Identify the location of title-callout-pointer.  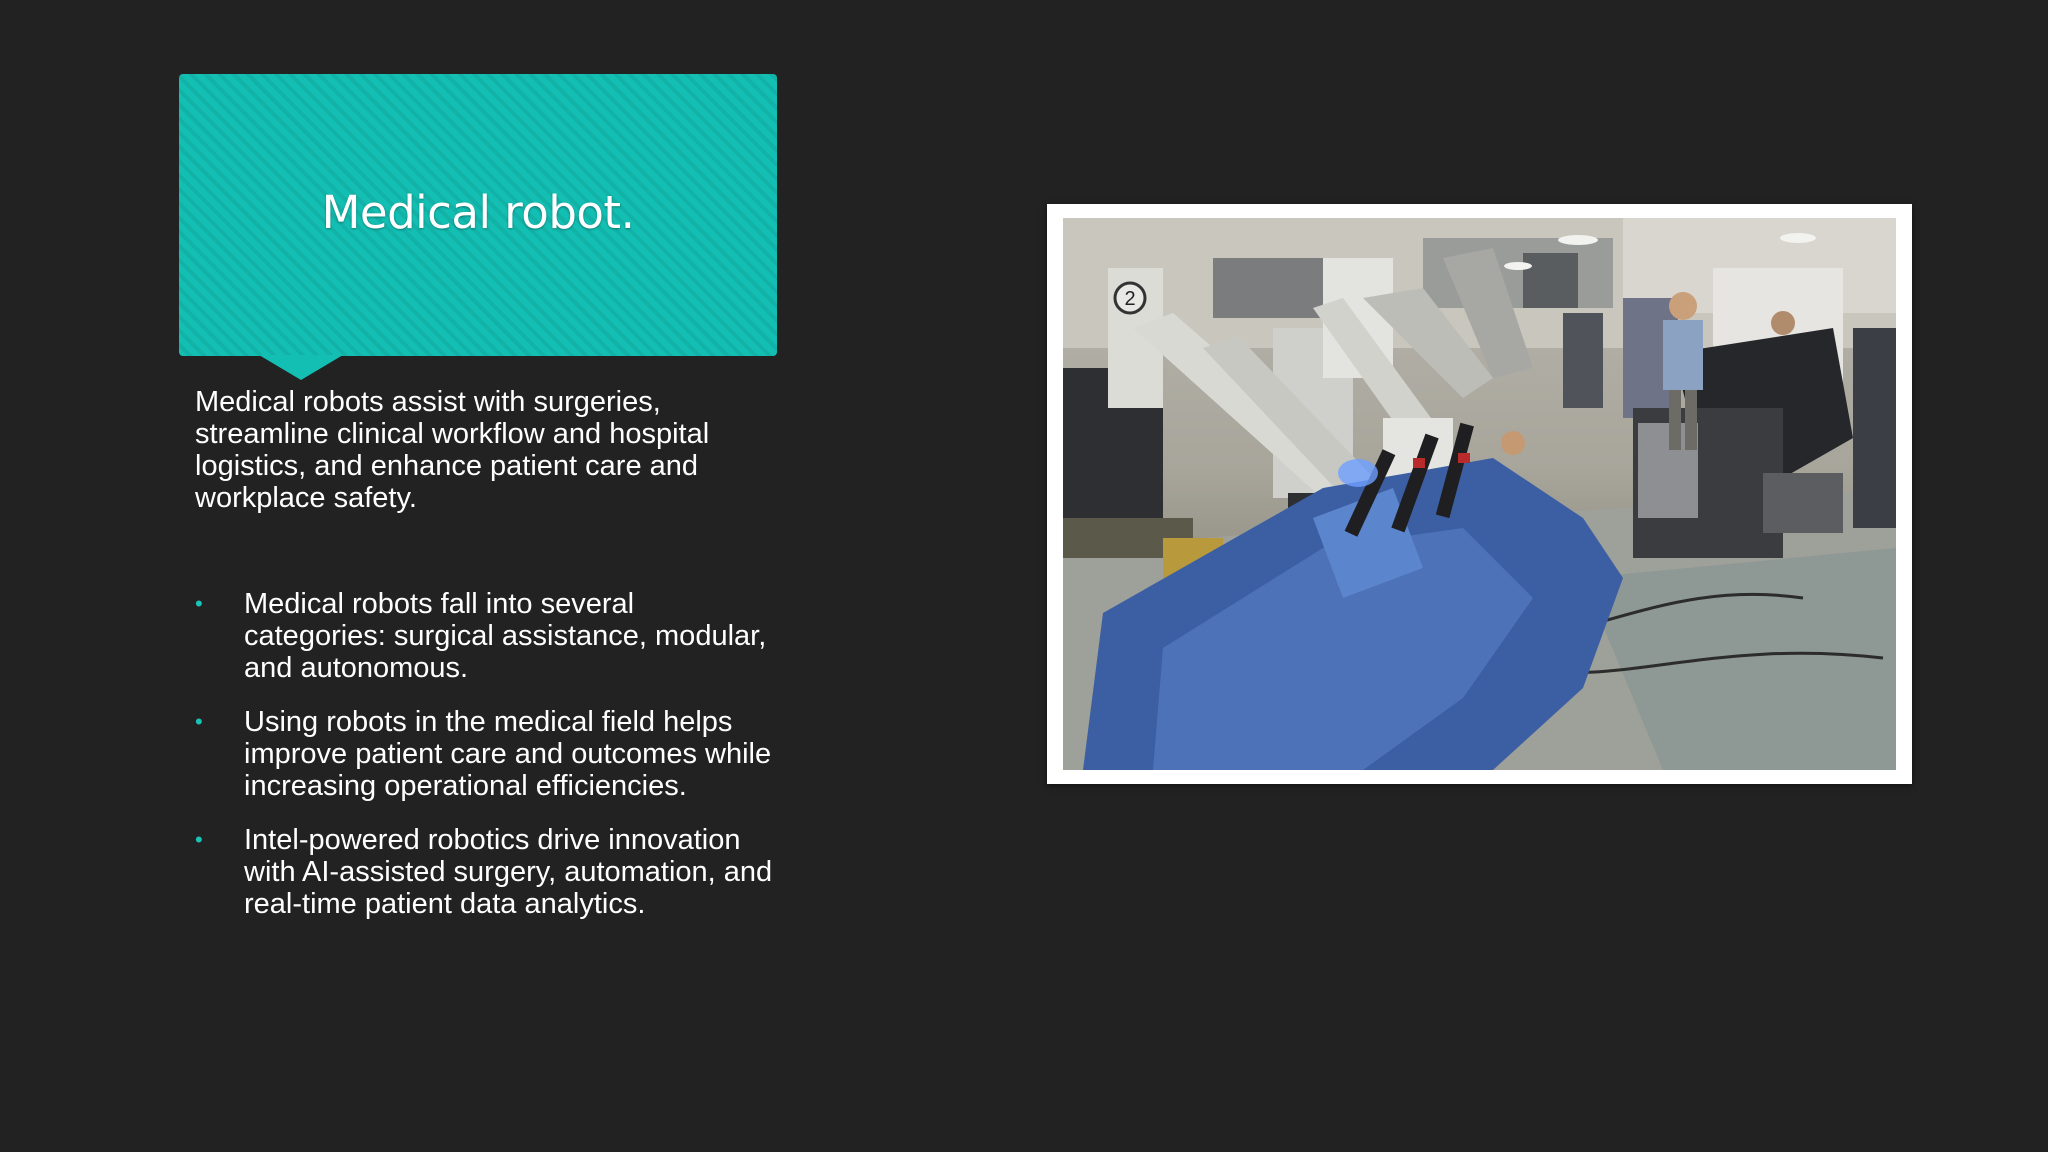
(301, 367).